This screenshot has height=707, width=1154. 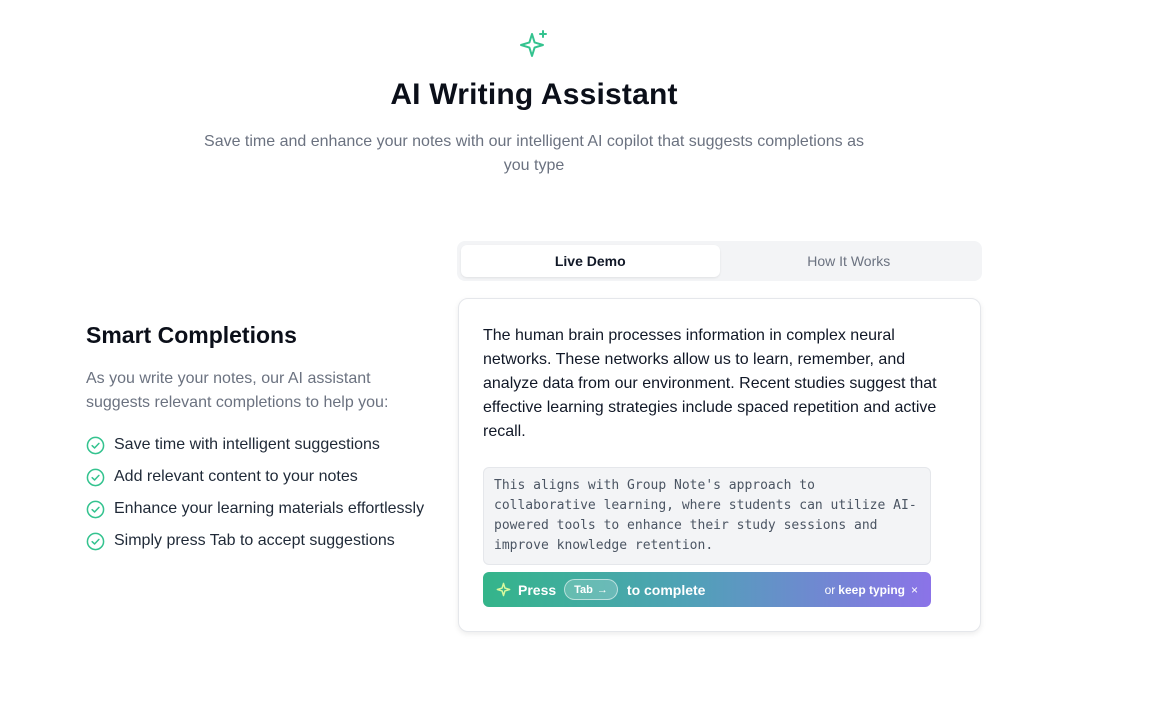 What do you see at coordinates (590, 261) in the screenshot?
I see `tab-live-demo: Live Demo` at bounding box center [590, 261].